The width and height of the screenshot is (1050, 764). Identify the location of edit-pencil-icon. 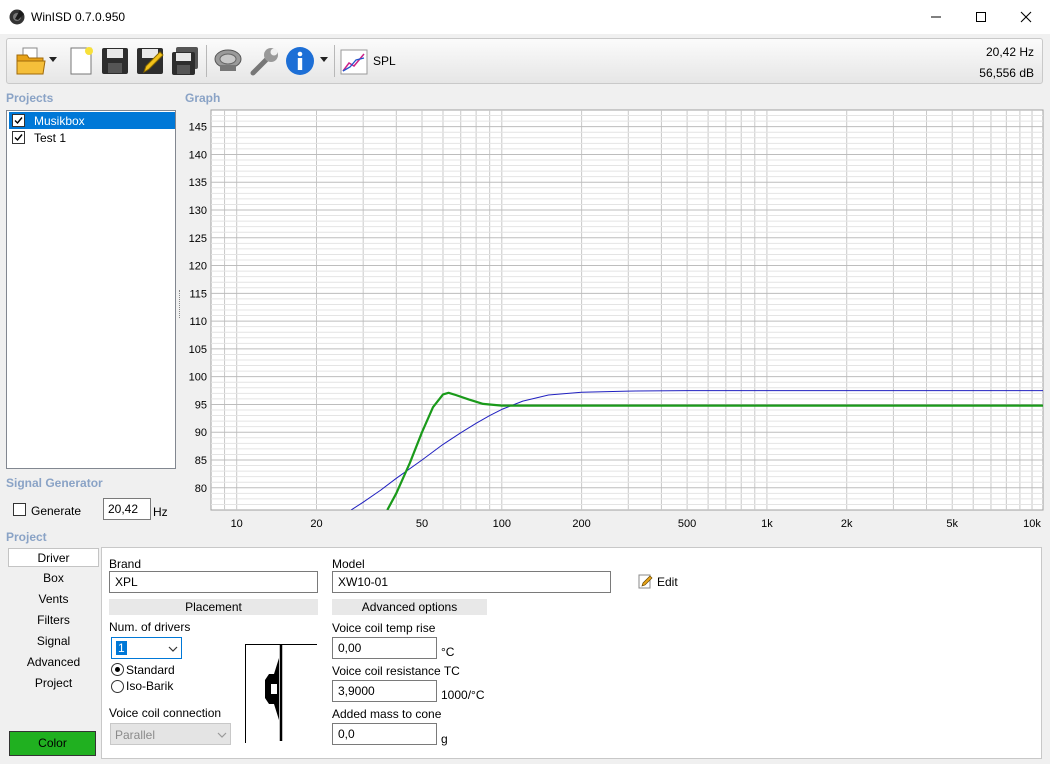
(645, 581).